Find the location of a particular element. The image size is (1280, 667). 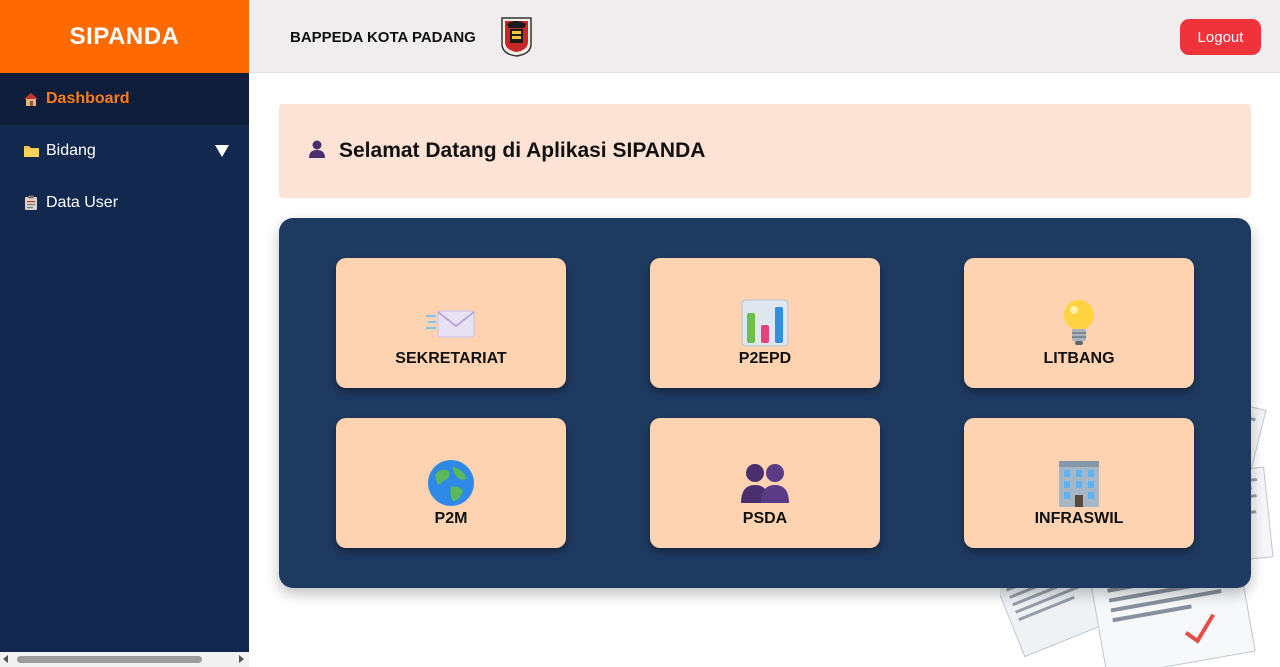

bar-chart-icon is located at coordinates (765, 323).